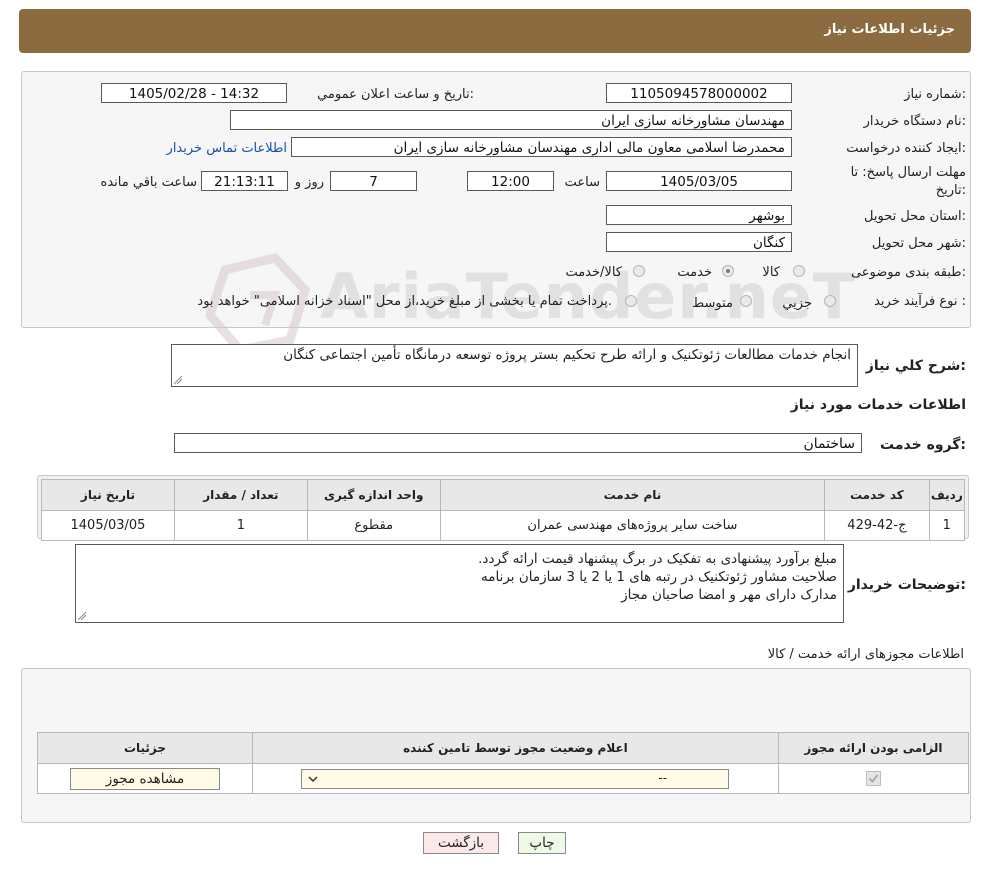  Describe the element at coordinates (495, 31) in the screenshot. I see `page-header: جزئیات اطلاعات نیاز` at that location.